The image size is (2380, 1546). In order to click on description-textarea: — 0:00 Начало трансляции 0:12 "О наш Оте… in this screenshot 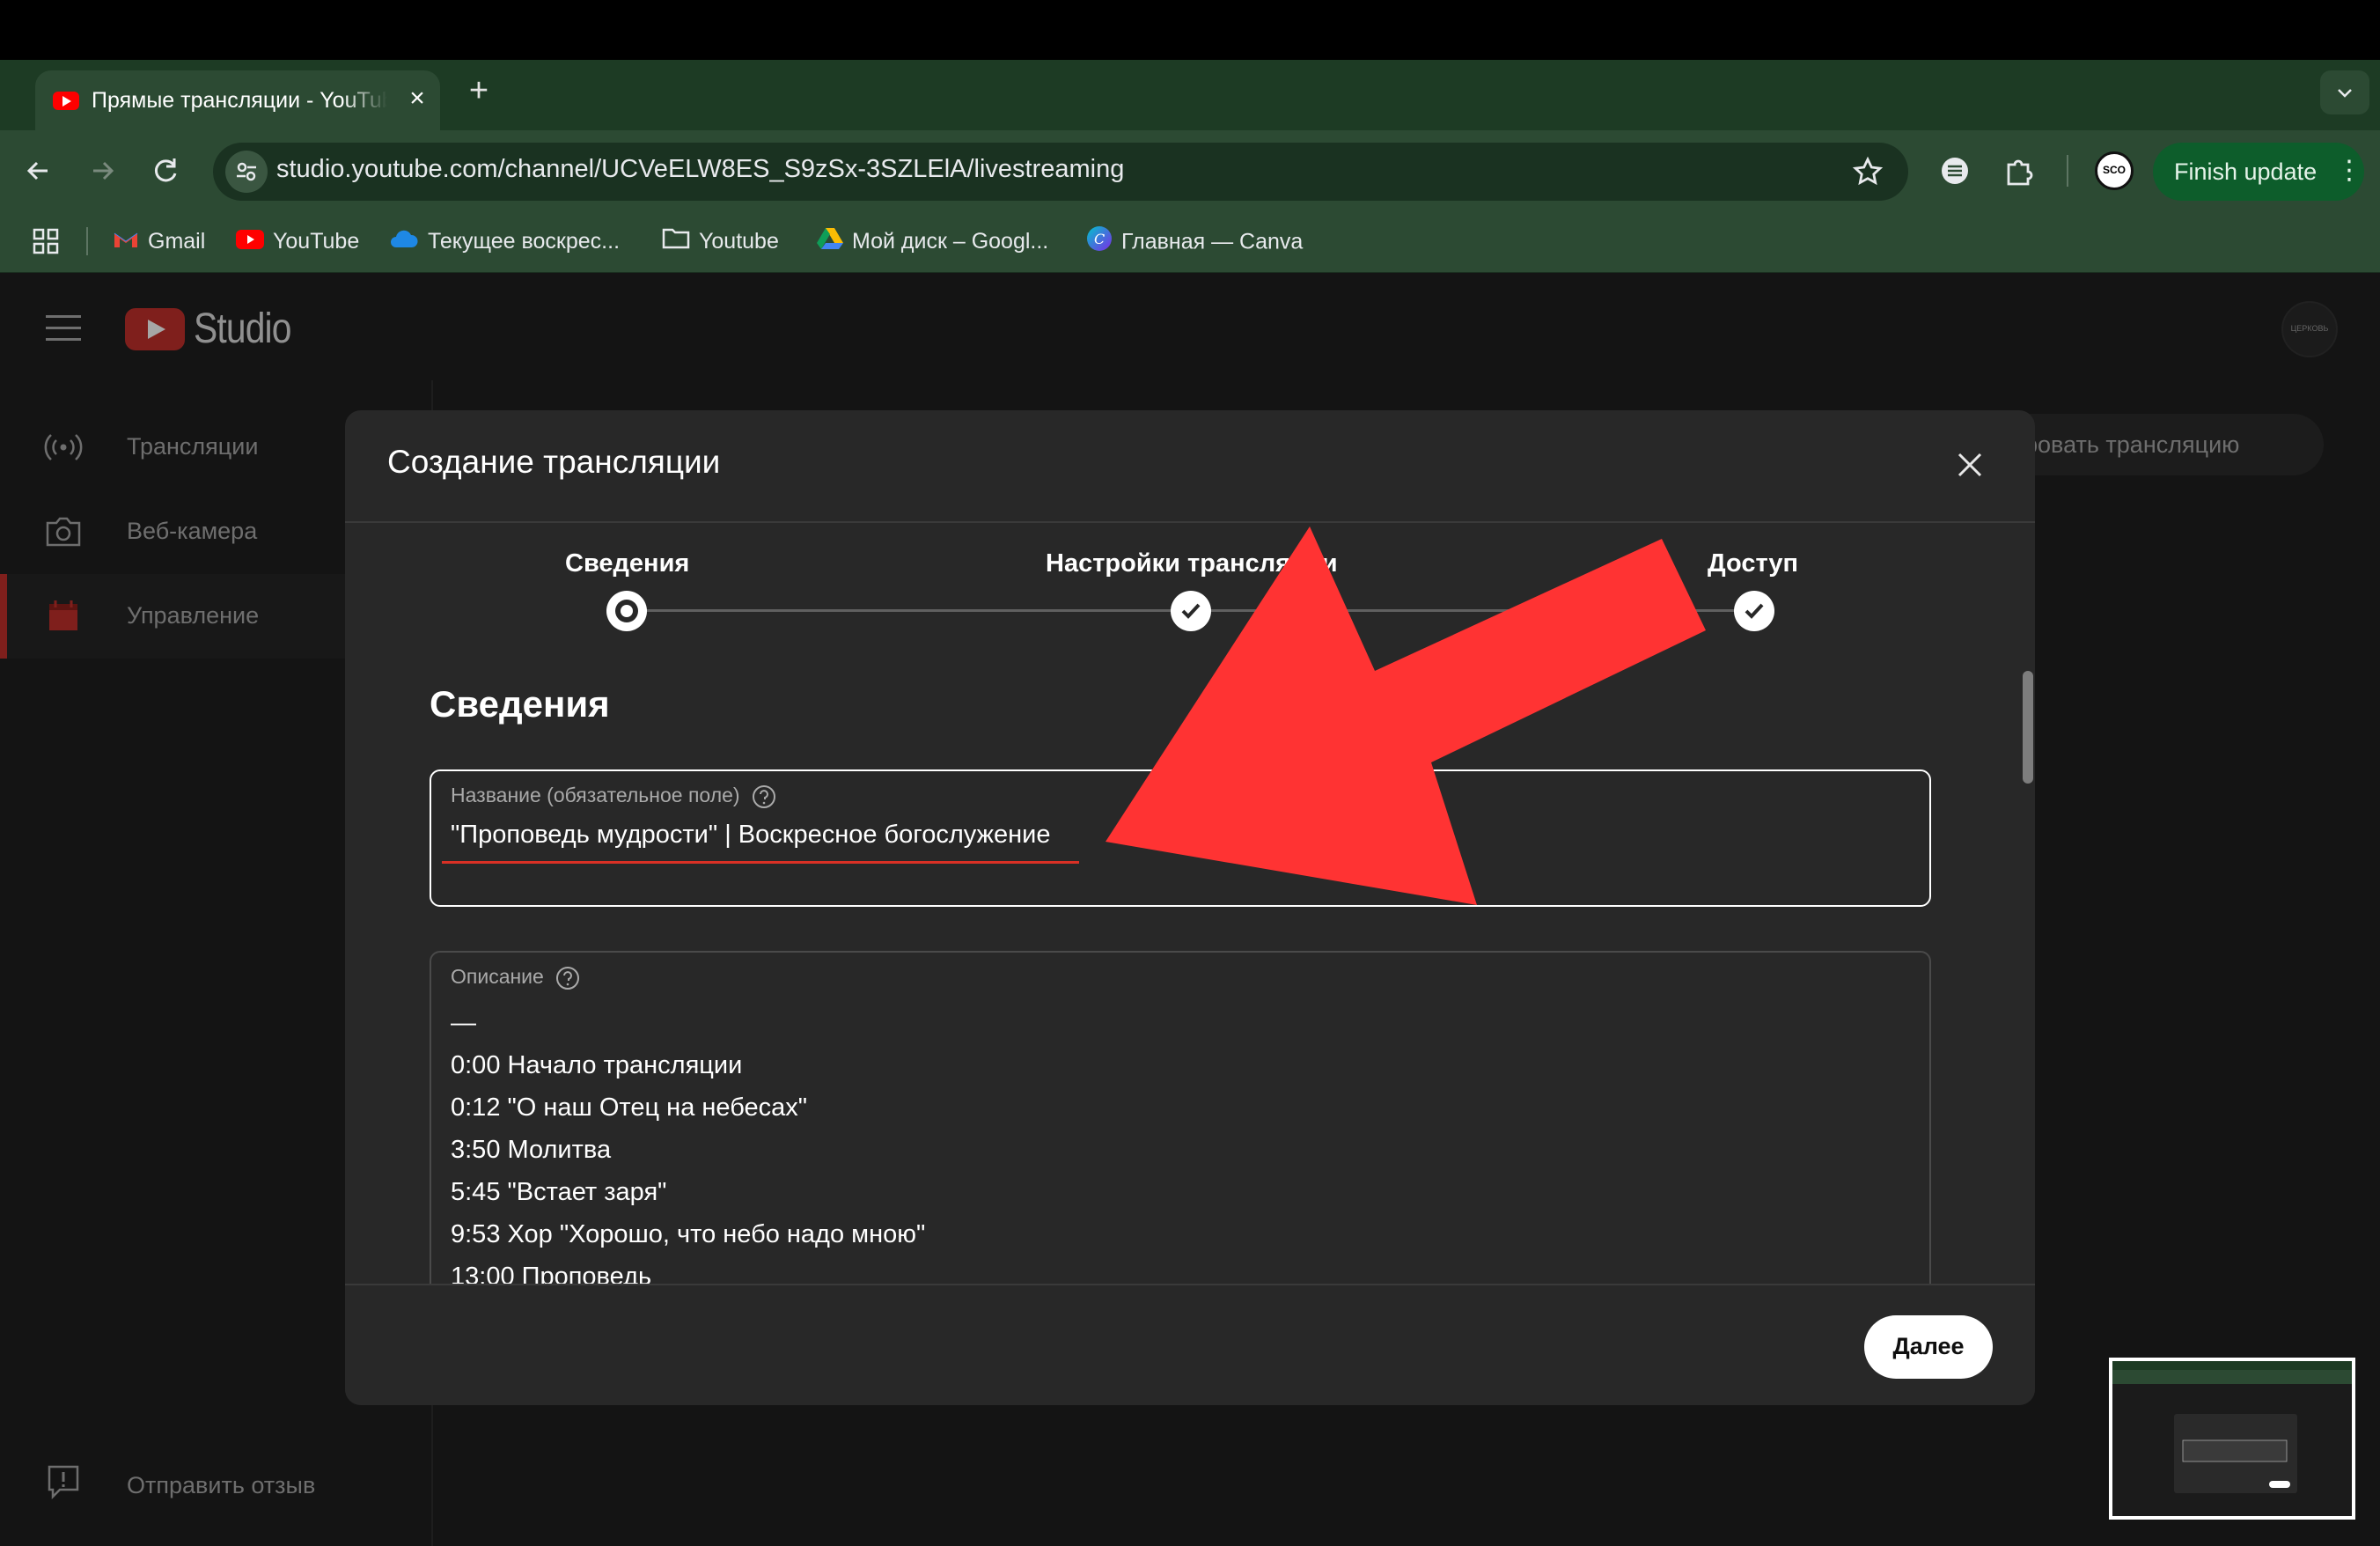, I will do `click(688, 1150)`.